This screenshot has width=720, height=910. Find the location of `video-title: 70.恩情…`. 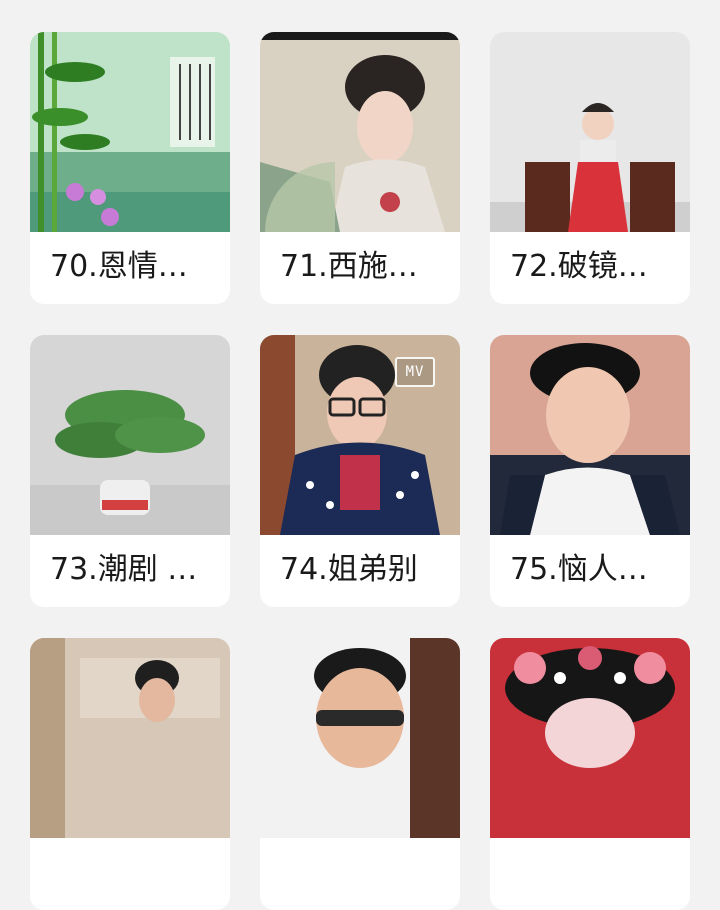

video-title: 70.恩情… is located at coordinates (136, 267).